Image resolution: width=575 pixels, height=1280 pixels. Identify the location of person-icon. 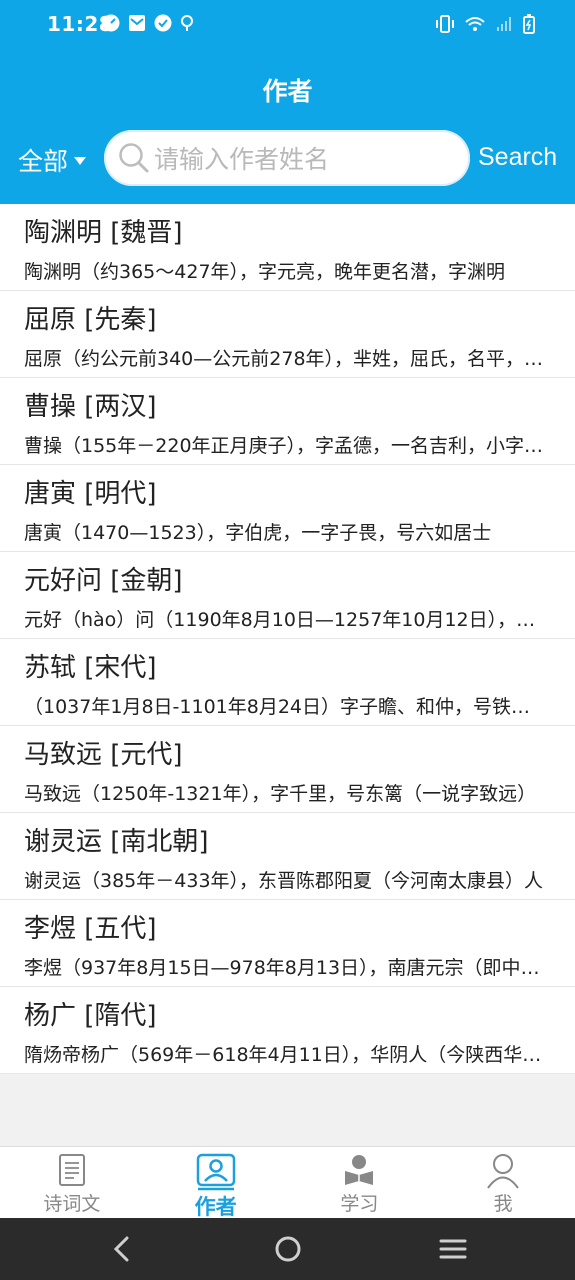
(503, 1171).